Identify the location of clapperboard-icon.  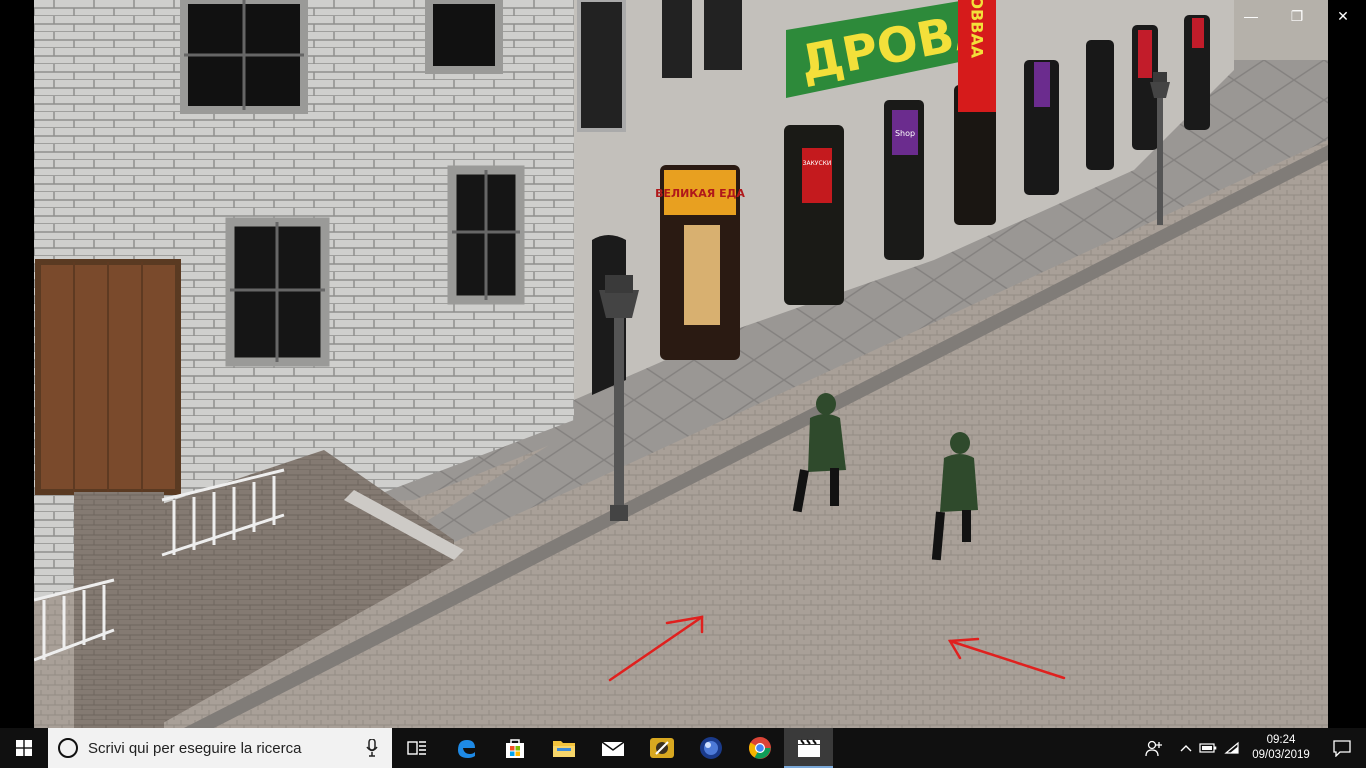
(808, 748).